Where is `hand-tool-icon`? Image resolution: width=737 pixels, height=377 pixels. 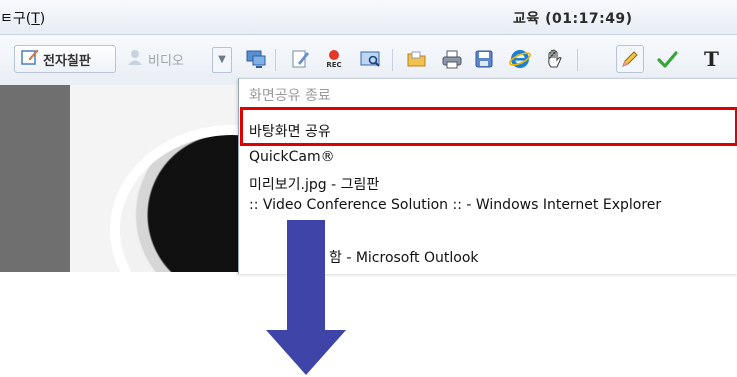
hand-tool-icon is located at coordinates (554, 59).